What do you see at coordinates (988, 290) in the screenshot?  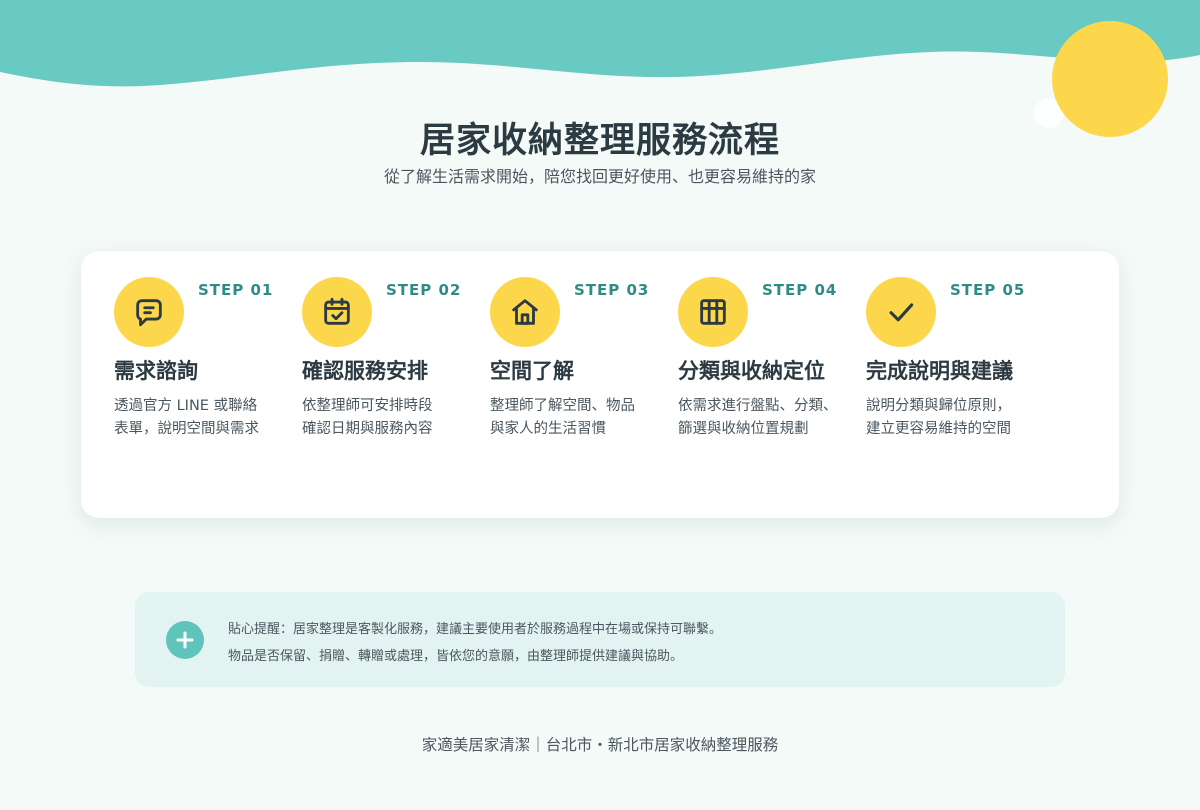 I see `step-number: STEP 05` at bounding box center [988, 290].